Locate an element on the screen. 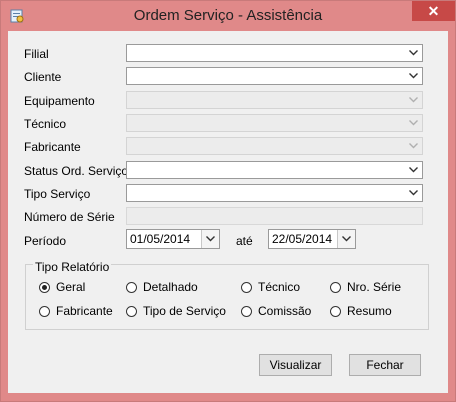 The image size is (456, 402). filial-combobox is located at coordinates (274, 53).